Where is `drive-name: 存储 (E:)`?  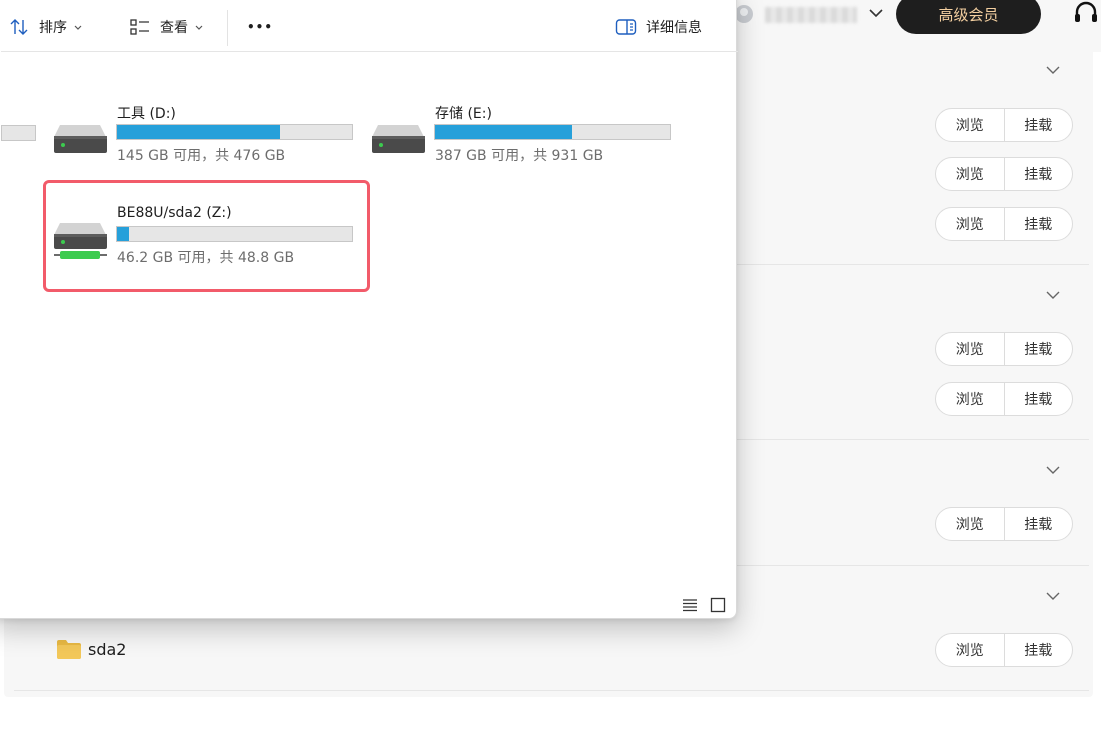 drive-name: 存储 (E:) is located at coordinates (463, 114).